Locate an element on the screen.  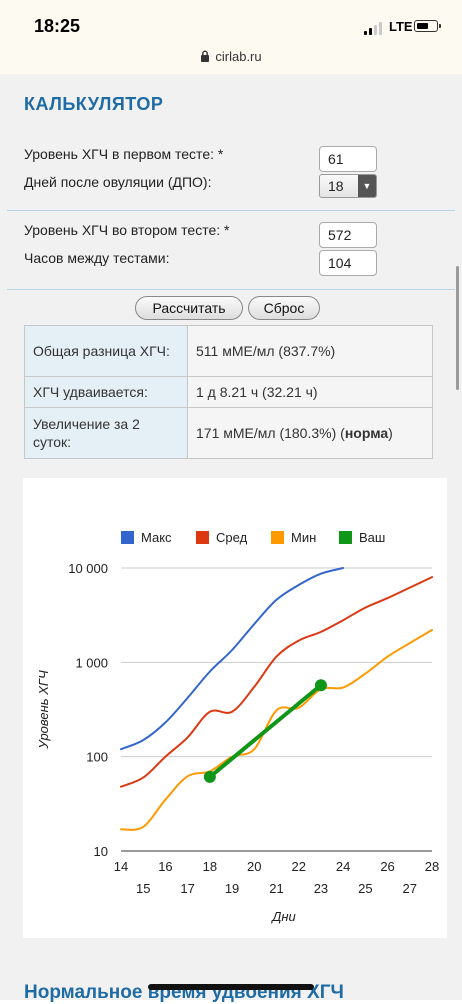
result-value: 511 мМЕ/мл (837.7%) is located at coordinates (310, 351).